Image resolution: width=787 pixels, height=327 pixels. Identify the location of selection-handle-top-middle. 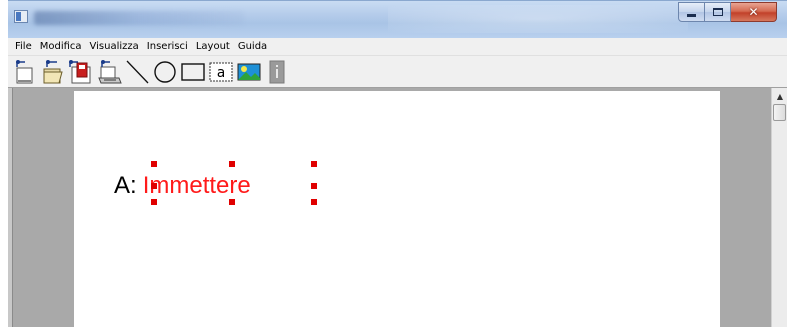
(232, 164).